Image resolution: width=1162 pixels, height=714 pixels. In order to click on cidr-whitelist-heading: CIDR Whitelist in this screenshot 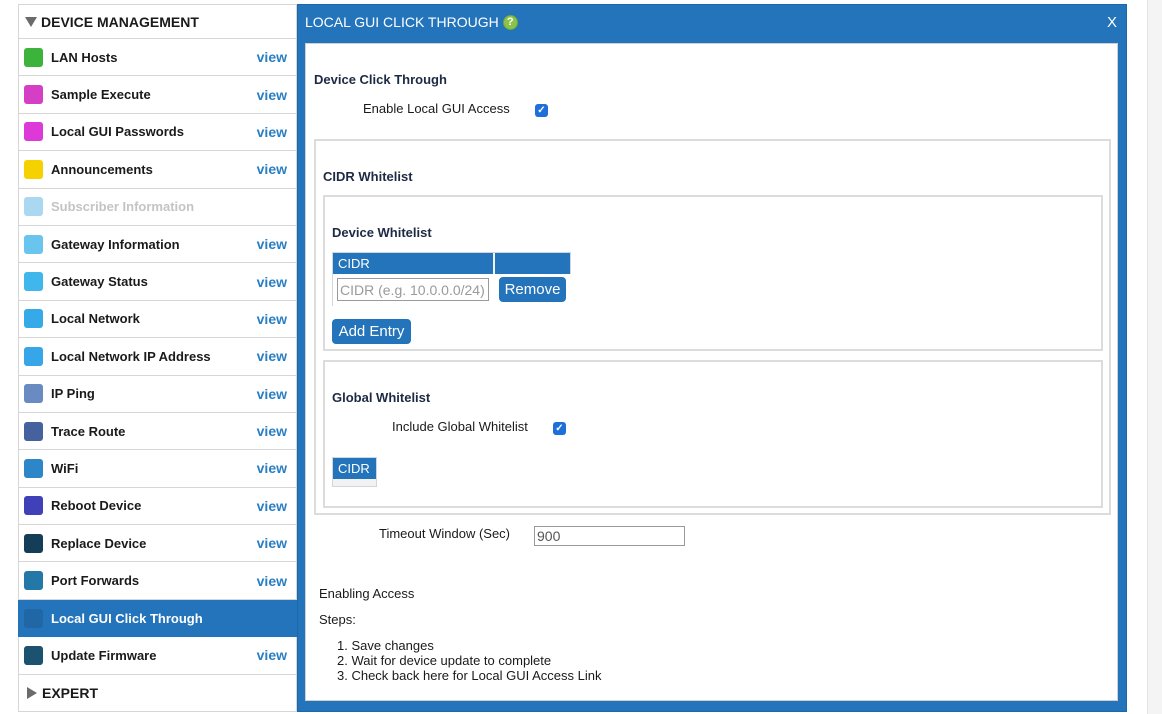, I will do `click(368, 176)`.